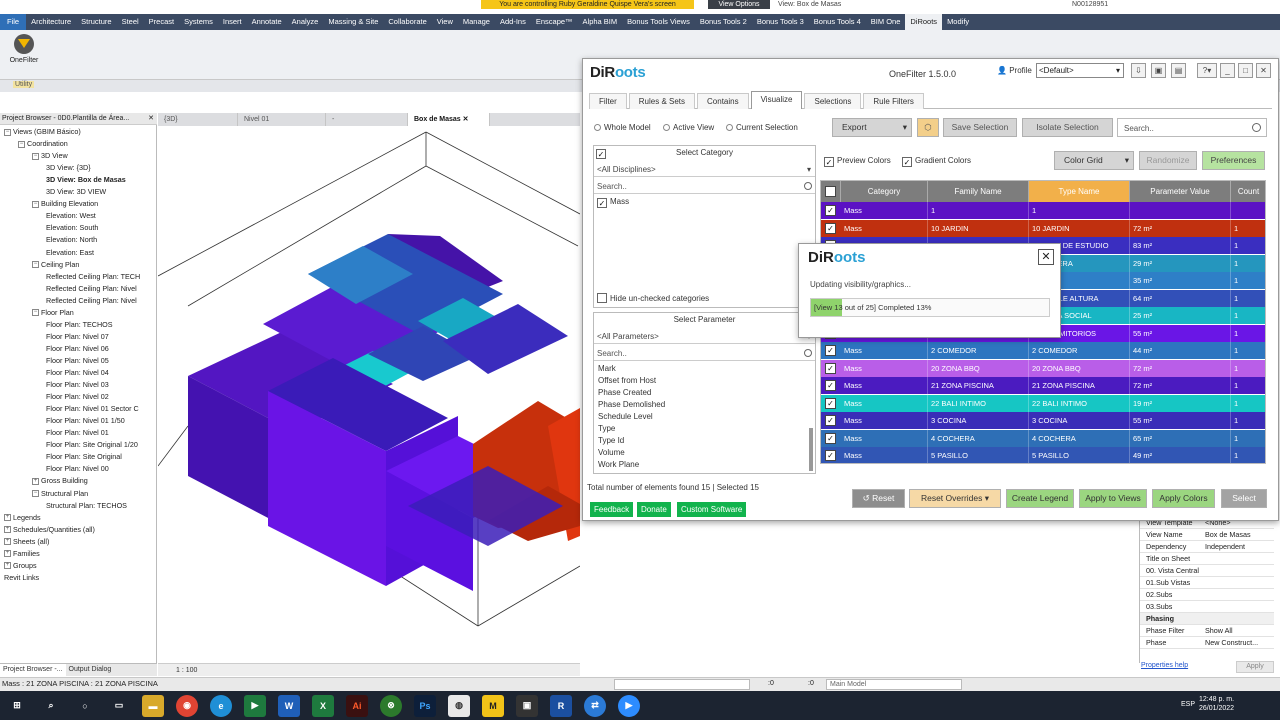  I want to click on tree-node: −3D View, so click(50, 156).